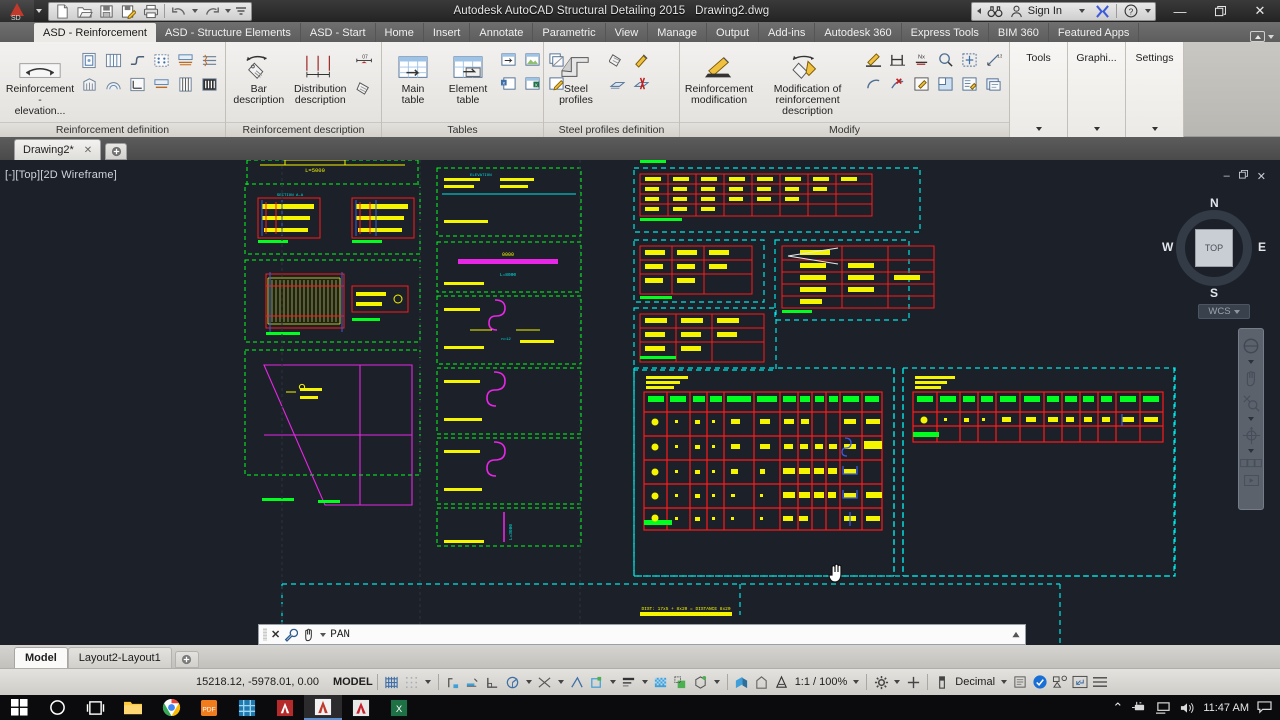  I want to click on command-history-chevron-icon, so click(323, 634).